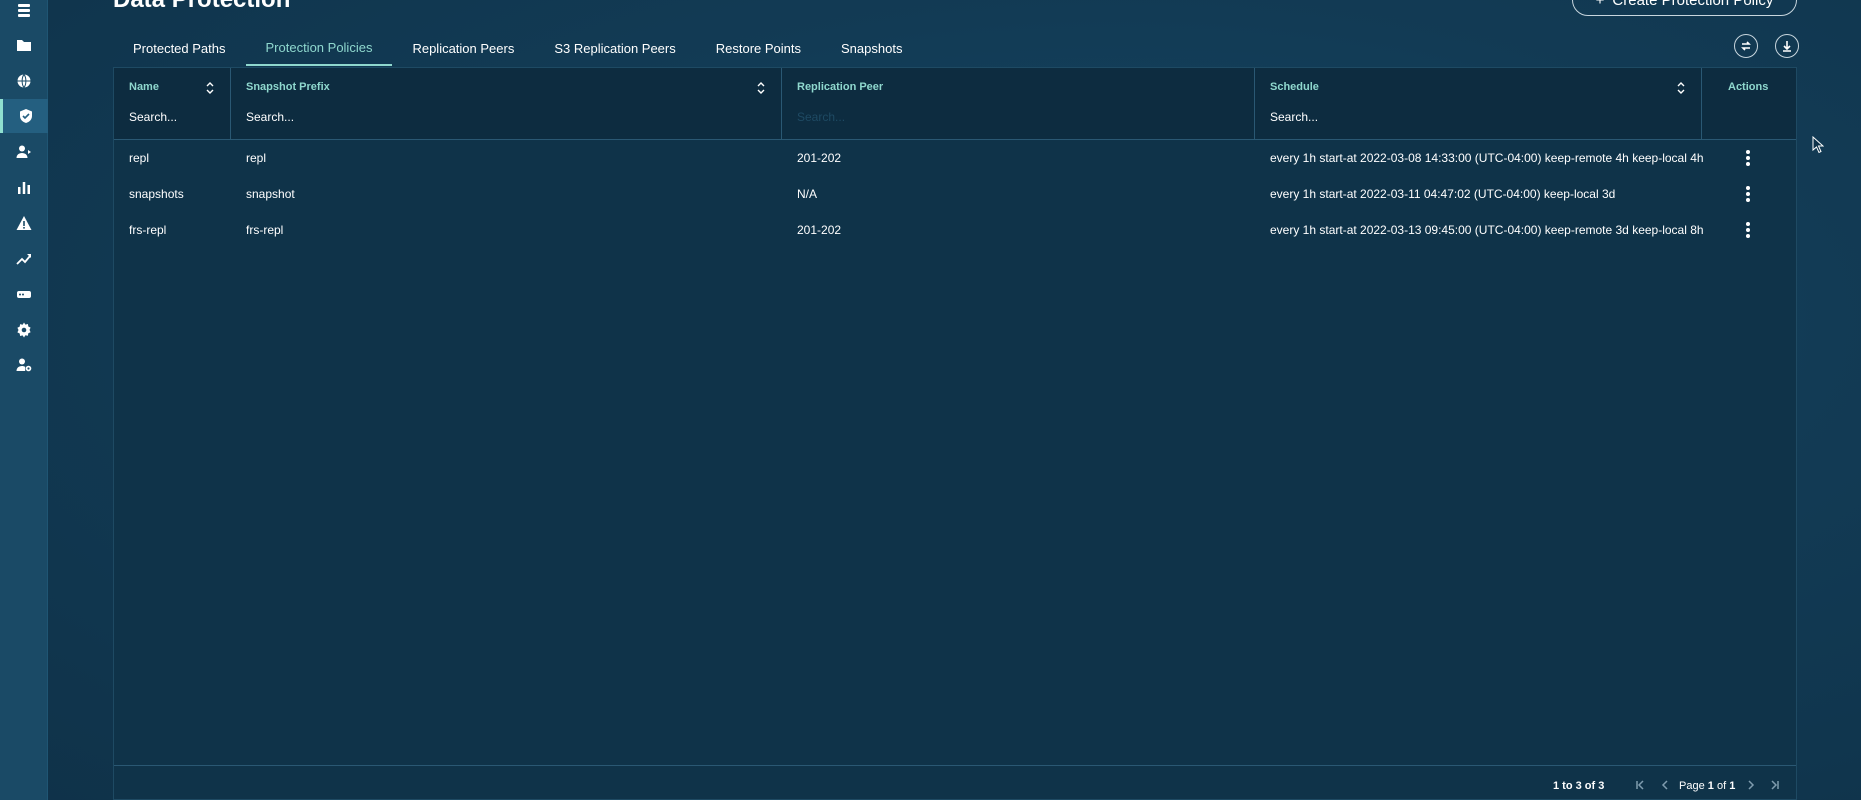 Image resolution: width=1861 pixels, height=800 pixels. What do you see at coordinates (156, 194) in the screenshot?
I see `cell-name: snapshots` at bounding box center [156, 194].